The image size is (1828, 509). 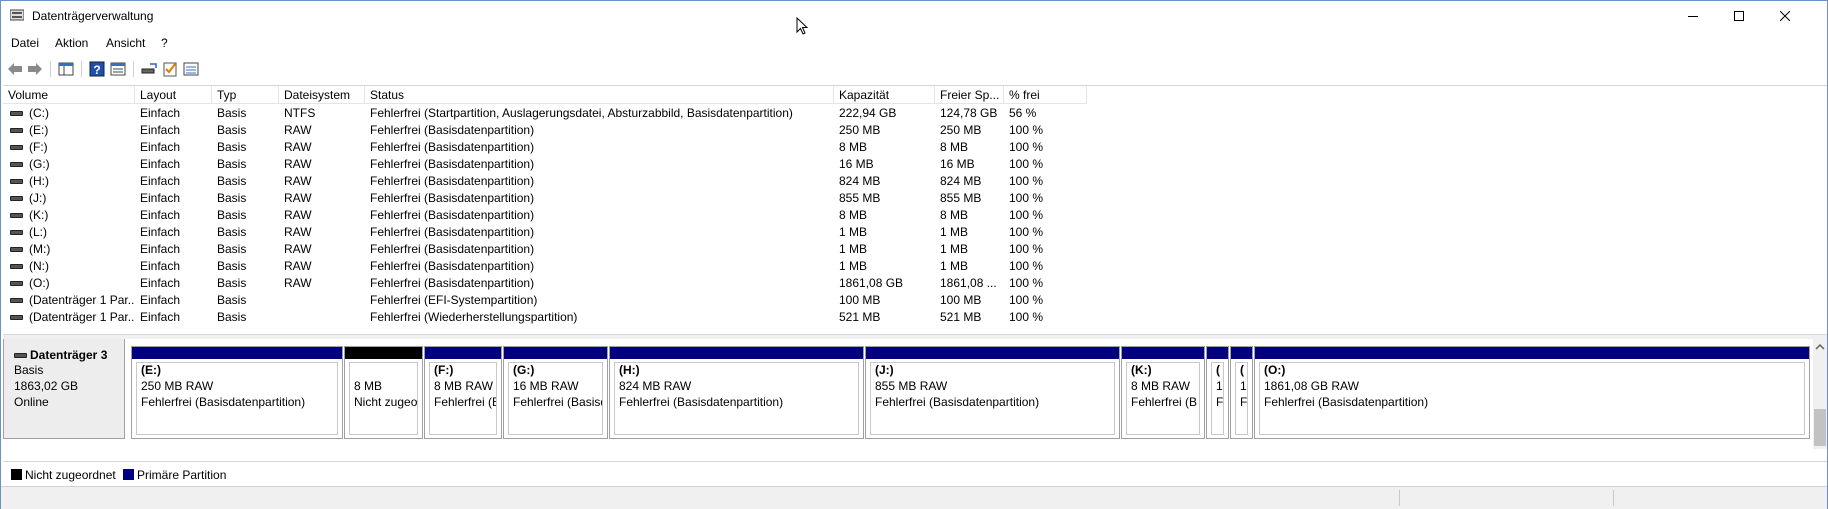 What do you see at coordinates (1693, 16) in the screenshot?
I see `minimize-button` at bounding box center [1693, 16].